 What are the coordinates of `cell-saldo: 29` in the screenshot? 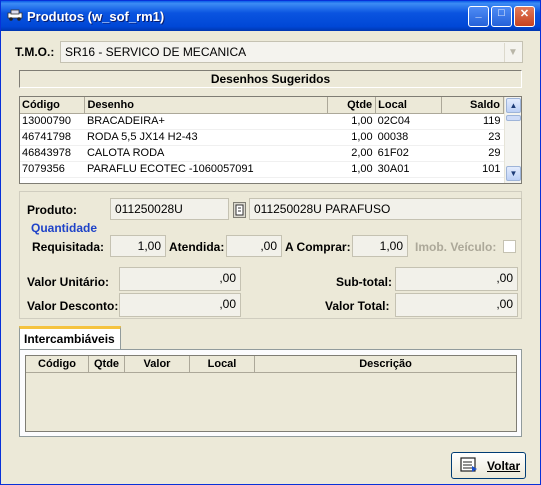 It's located at (472, 153).